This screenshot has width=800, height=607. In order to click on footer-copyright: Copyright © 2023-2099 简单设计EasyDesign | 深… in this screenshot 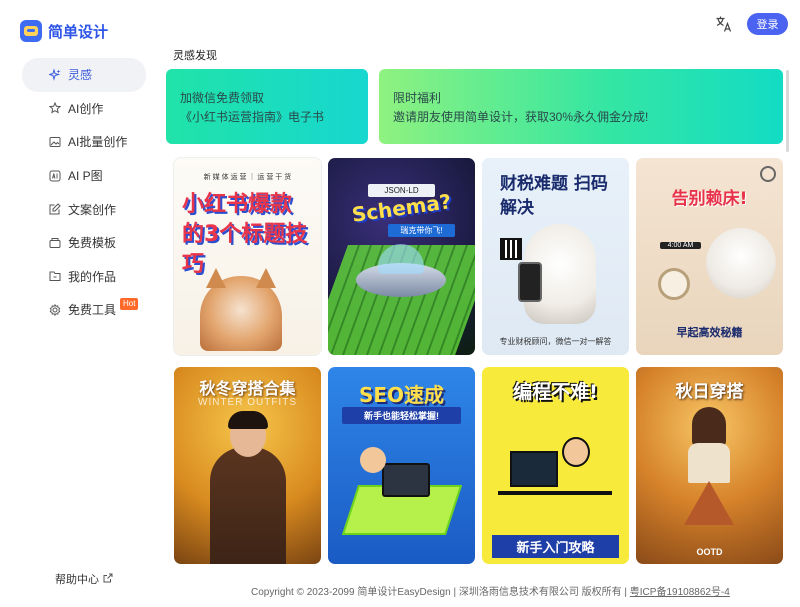, I will do `click(440, 592)`.